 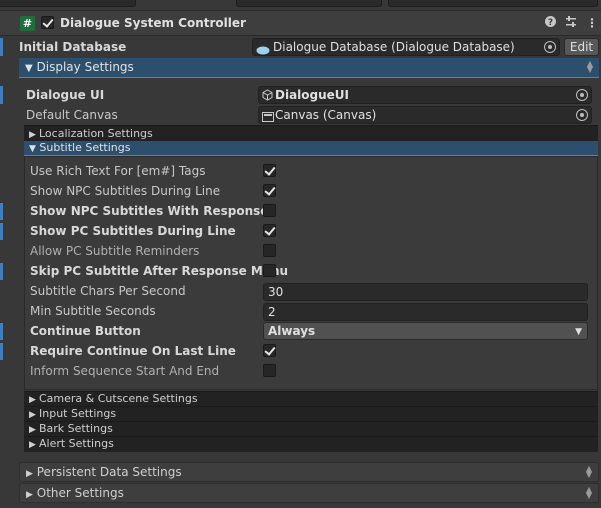 I want to click on alert-settings-foldout: ▶ Alert Settings, so click(x=311, y=444).